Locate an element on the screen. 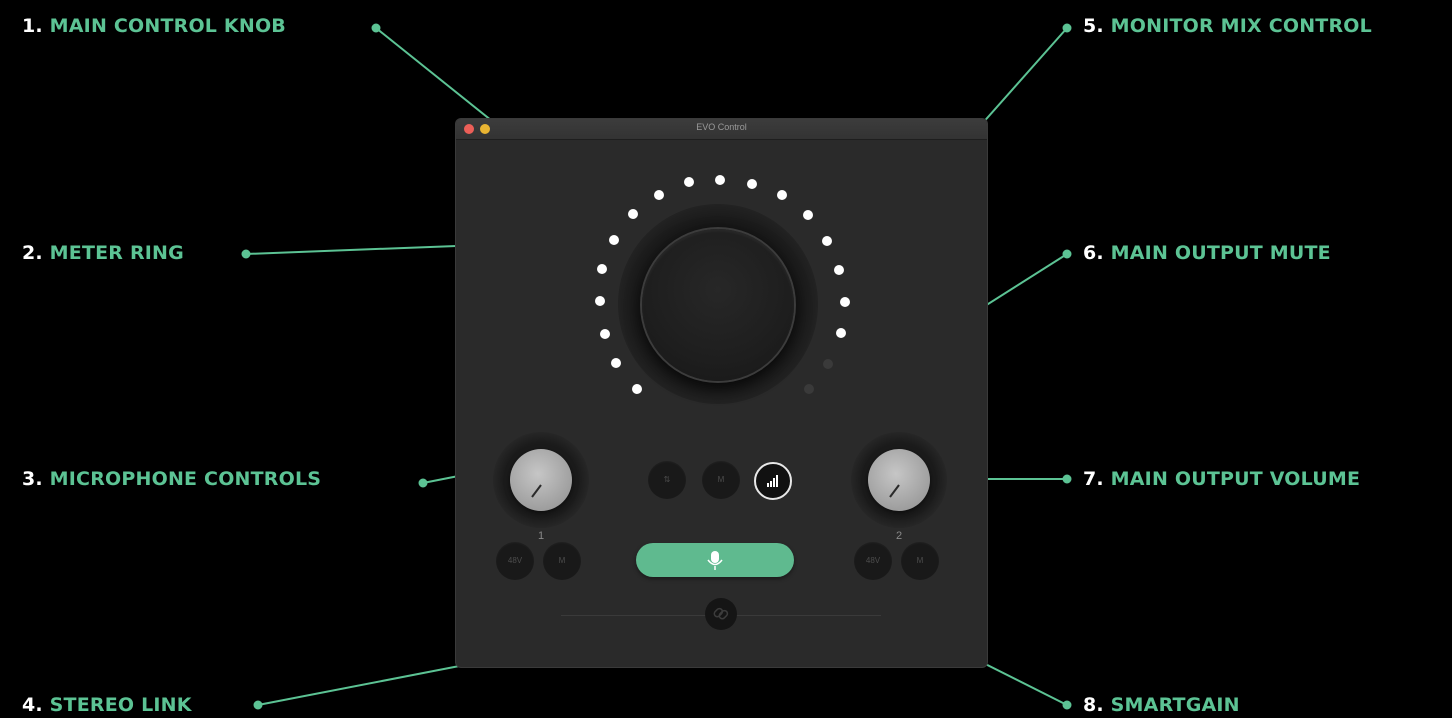 This screenshot has height=718, width=1452. window-title: EVO Control is located at coordinates (721, 127).